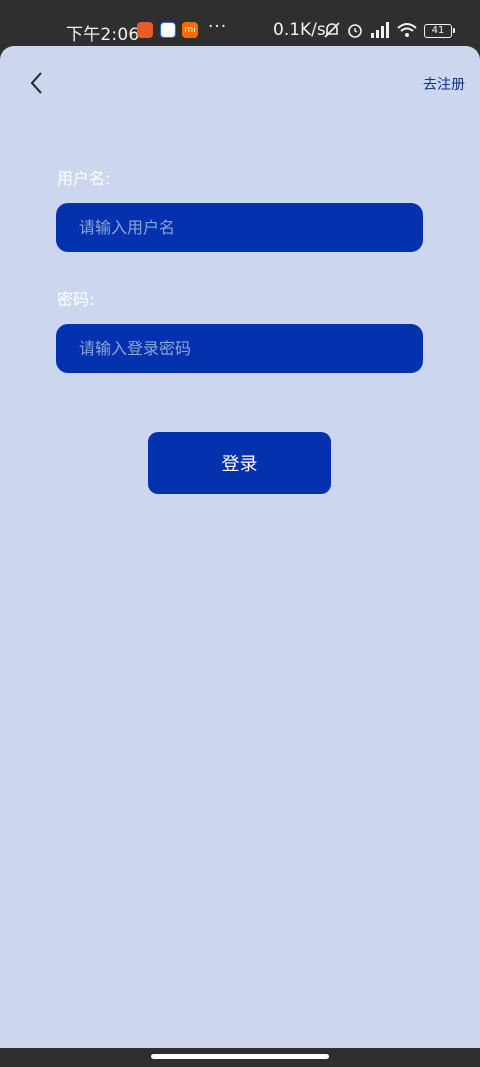 The width and height of the screenshot is (480, 1067). I want to click on password-label: 密码:, so click(76, 299).